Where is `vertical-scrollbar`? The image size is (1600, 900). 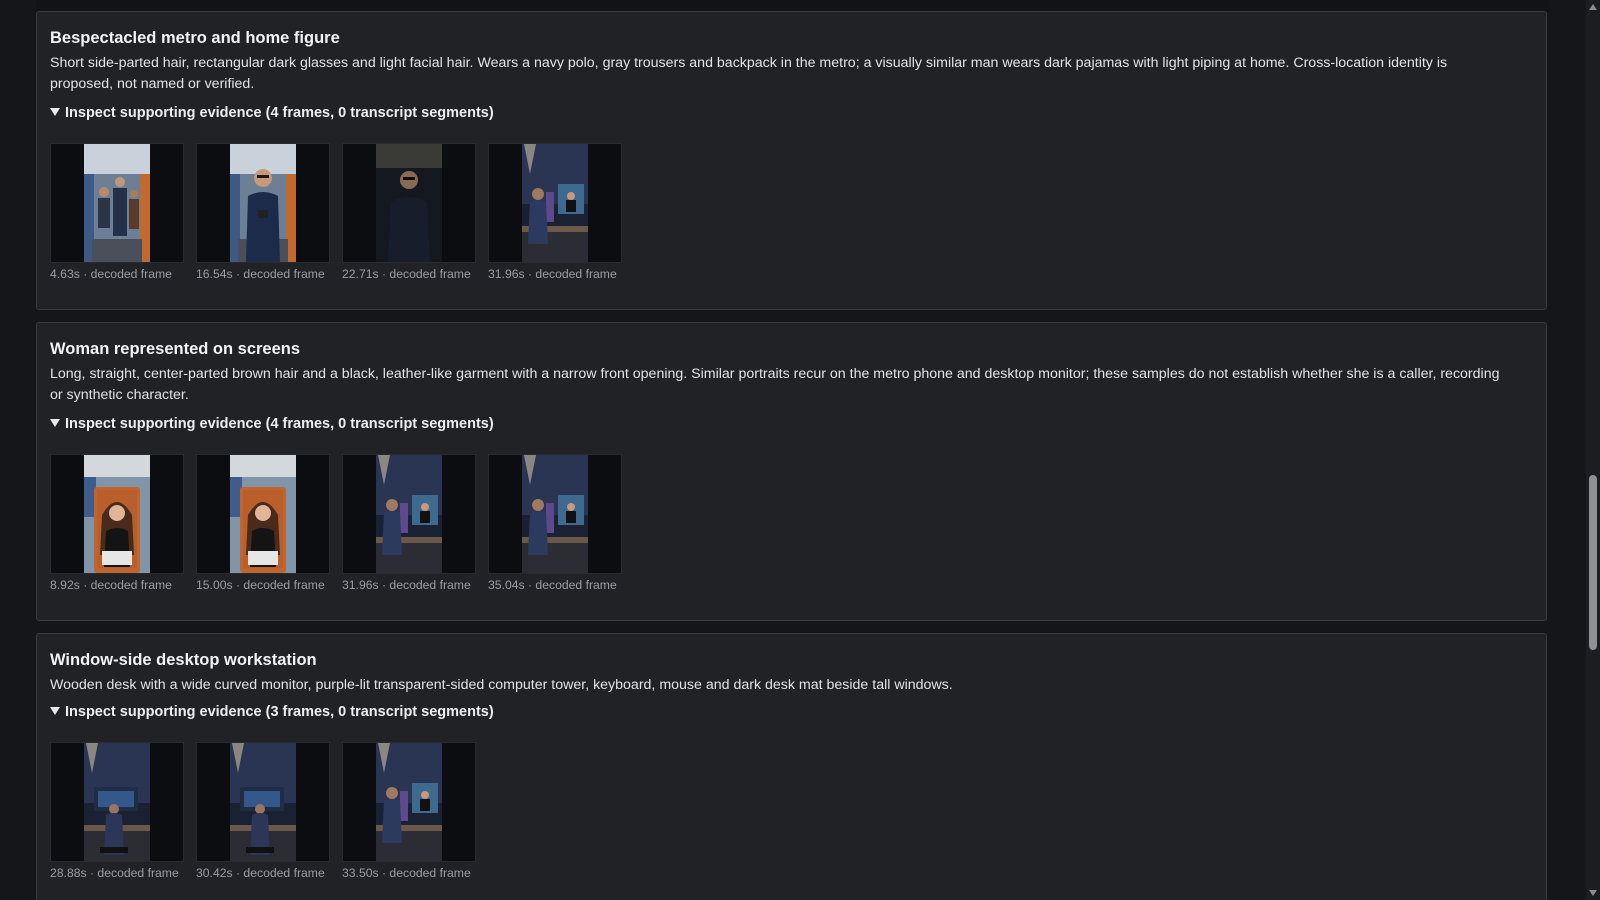 vertical-scrollbar is located at coordinates (1593, 450).